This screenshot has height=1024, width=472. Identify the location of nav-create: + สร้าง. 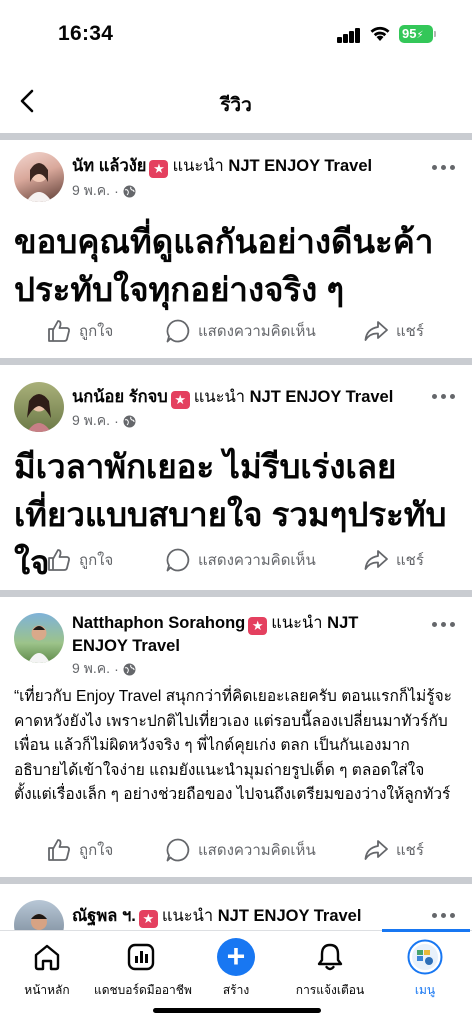
(236, 969).